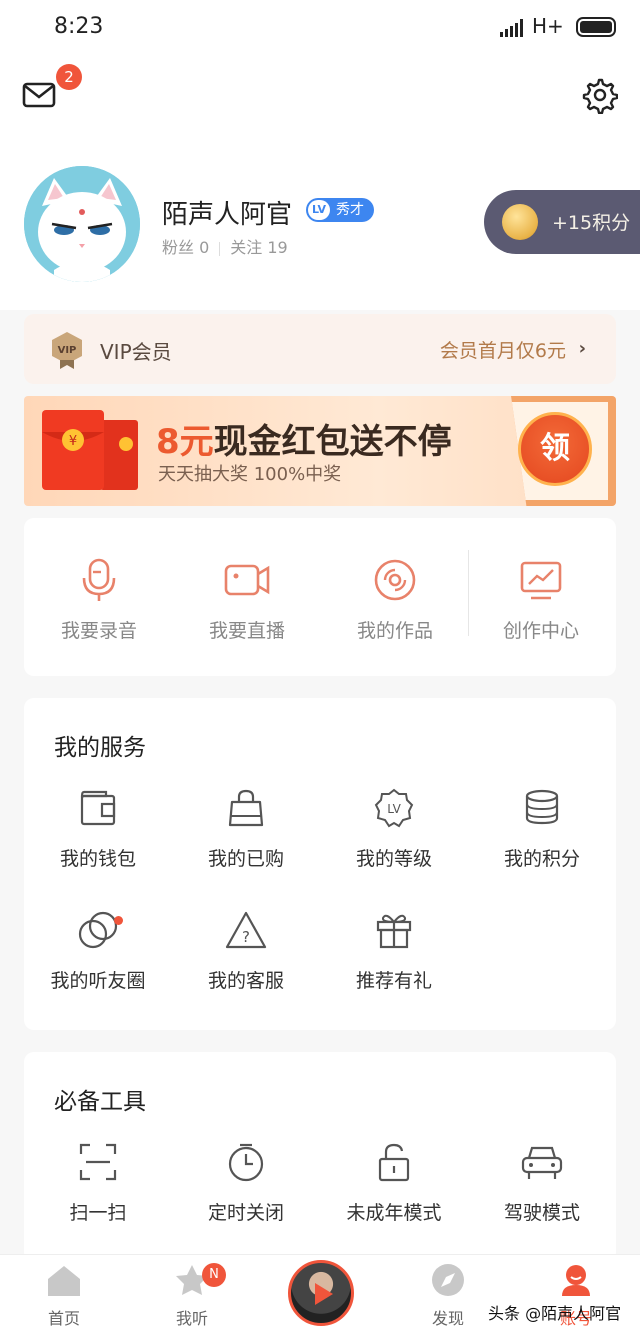 The height and width of the screenshot is (1332, 640). What do you see at coordinates (541, 859) in the screenshot?
I see `service-label: 我的积分` at bounding box center [541, 859].